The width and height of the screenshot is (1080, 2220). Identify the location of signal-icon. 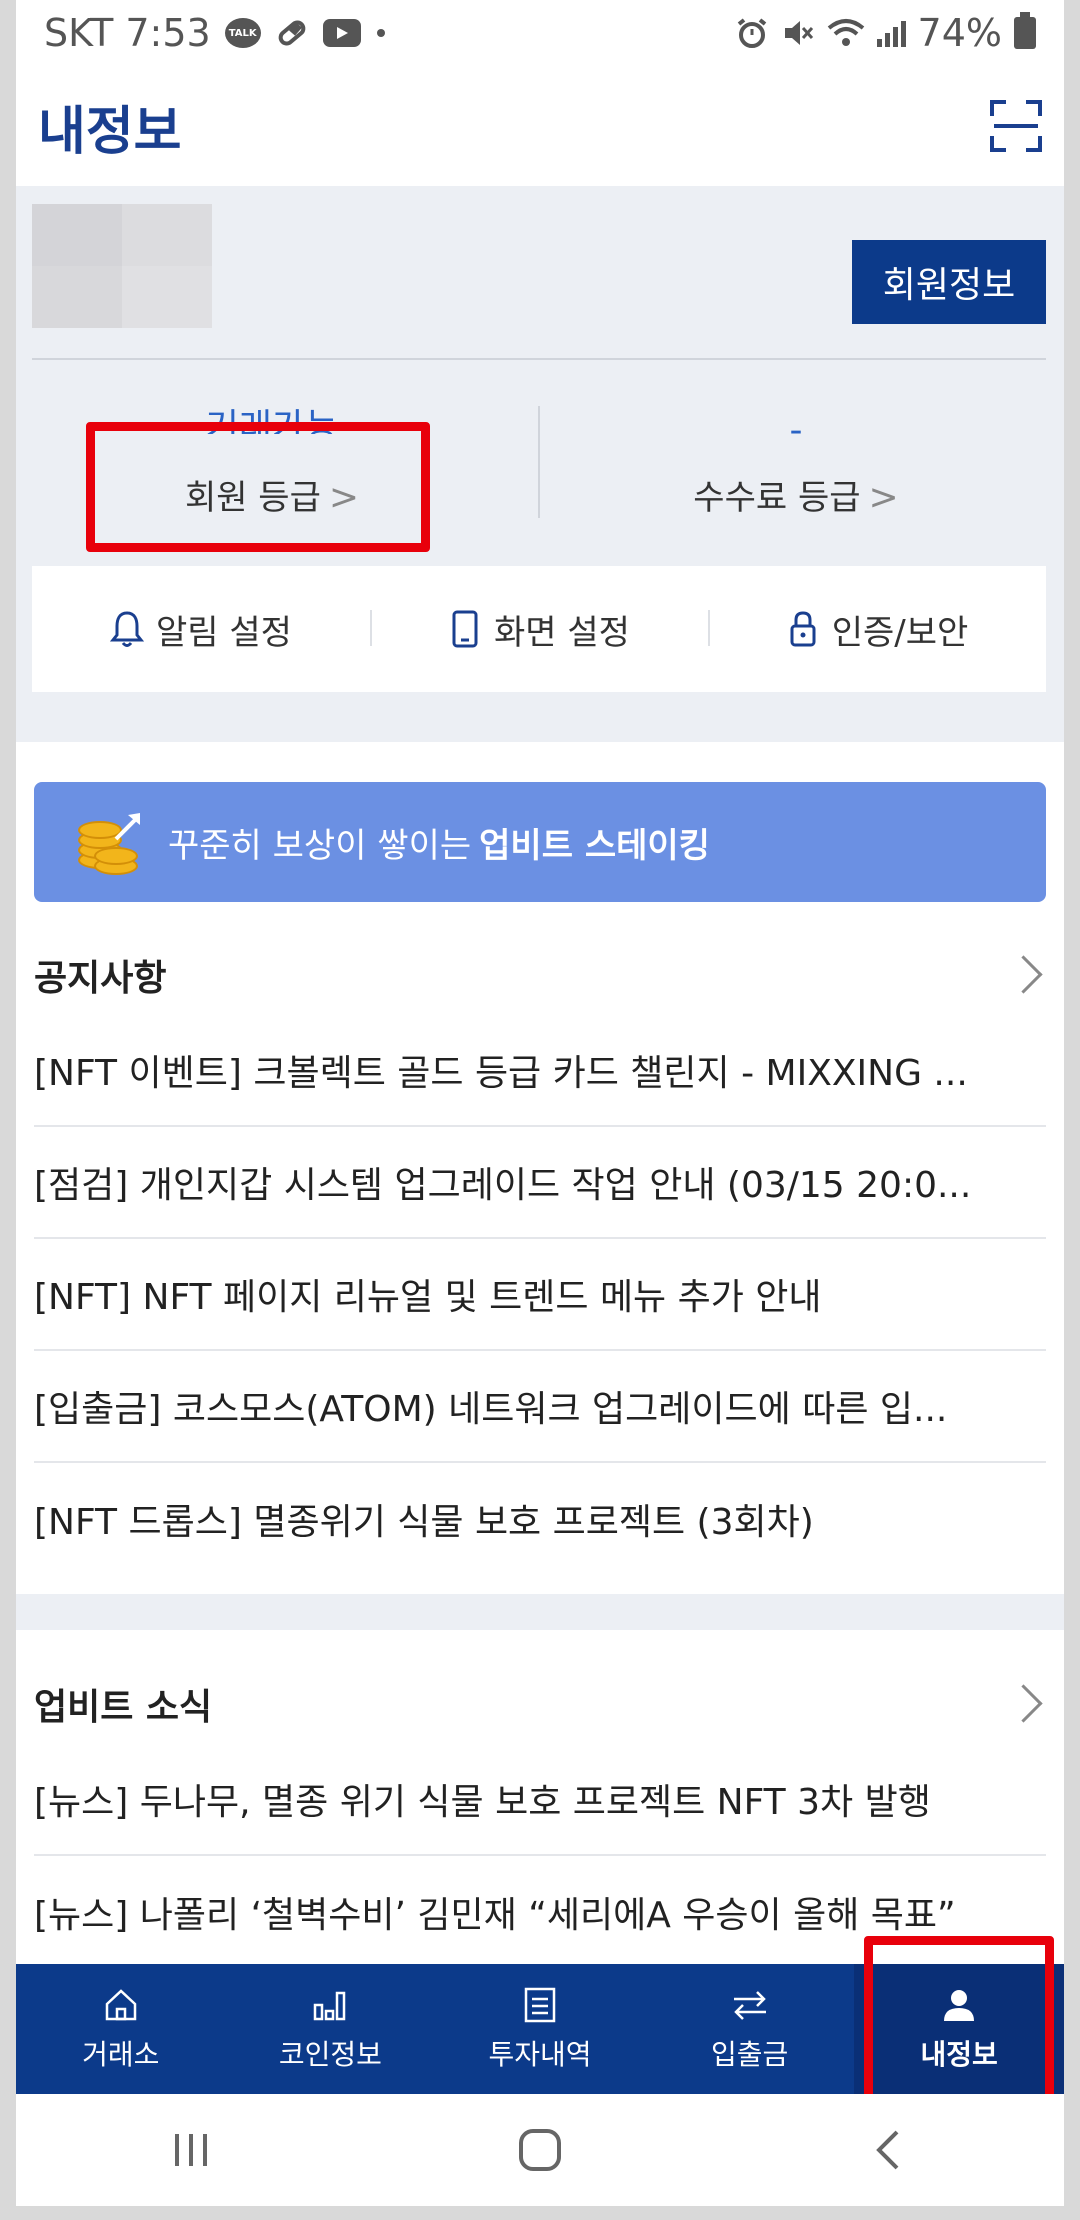
(891, 33).